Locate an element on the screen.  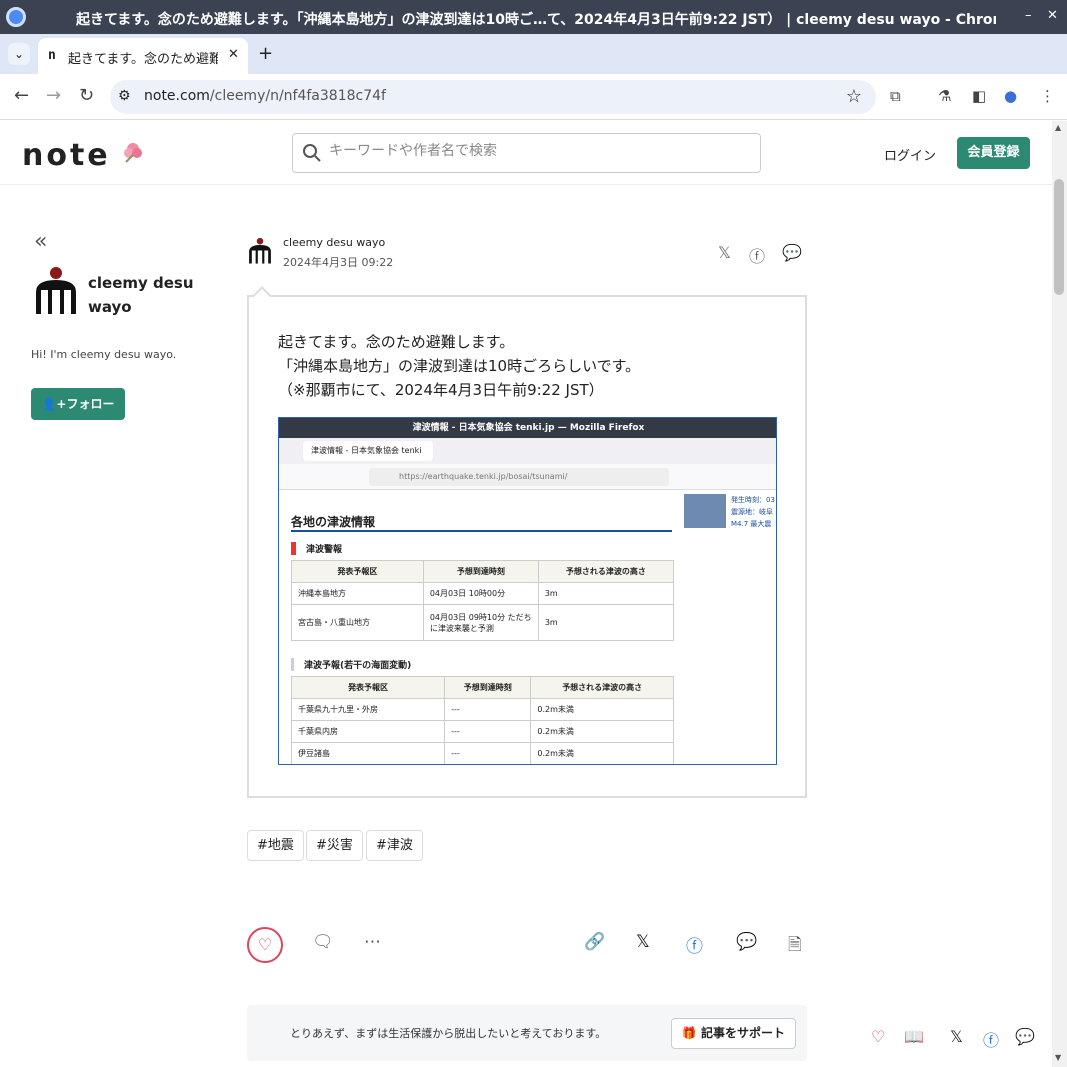
author-avatar is located at coordinates (56, 291).